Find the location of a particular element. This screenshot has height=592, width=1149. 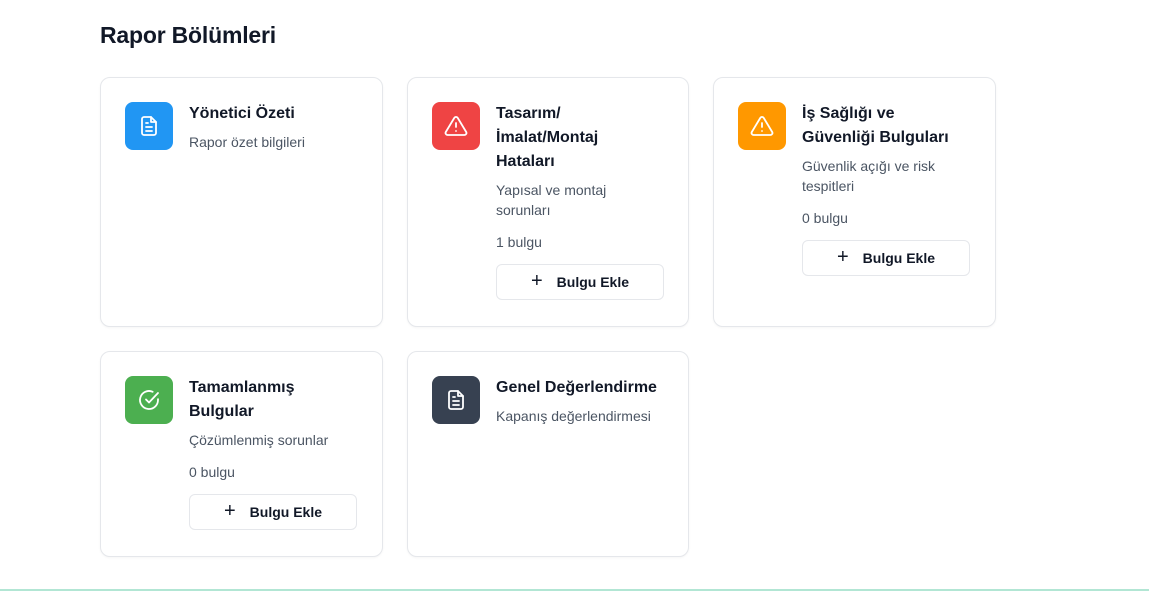

card-title: Genel Değerlendirme is located at coordinates (576, 387).